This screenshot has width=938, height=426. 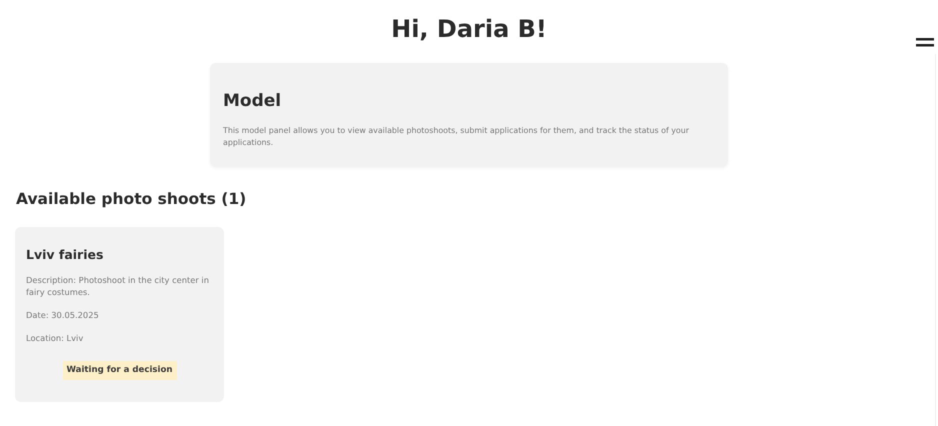 What do you see at coordinates (119, 370) in the screenshot?
I see `status-label: Waiting for a decision` at bounding box center [119, 370].